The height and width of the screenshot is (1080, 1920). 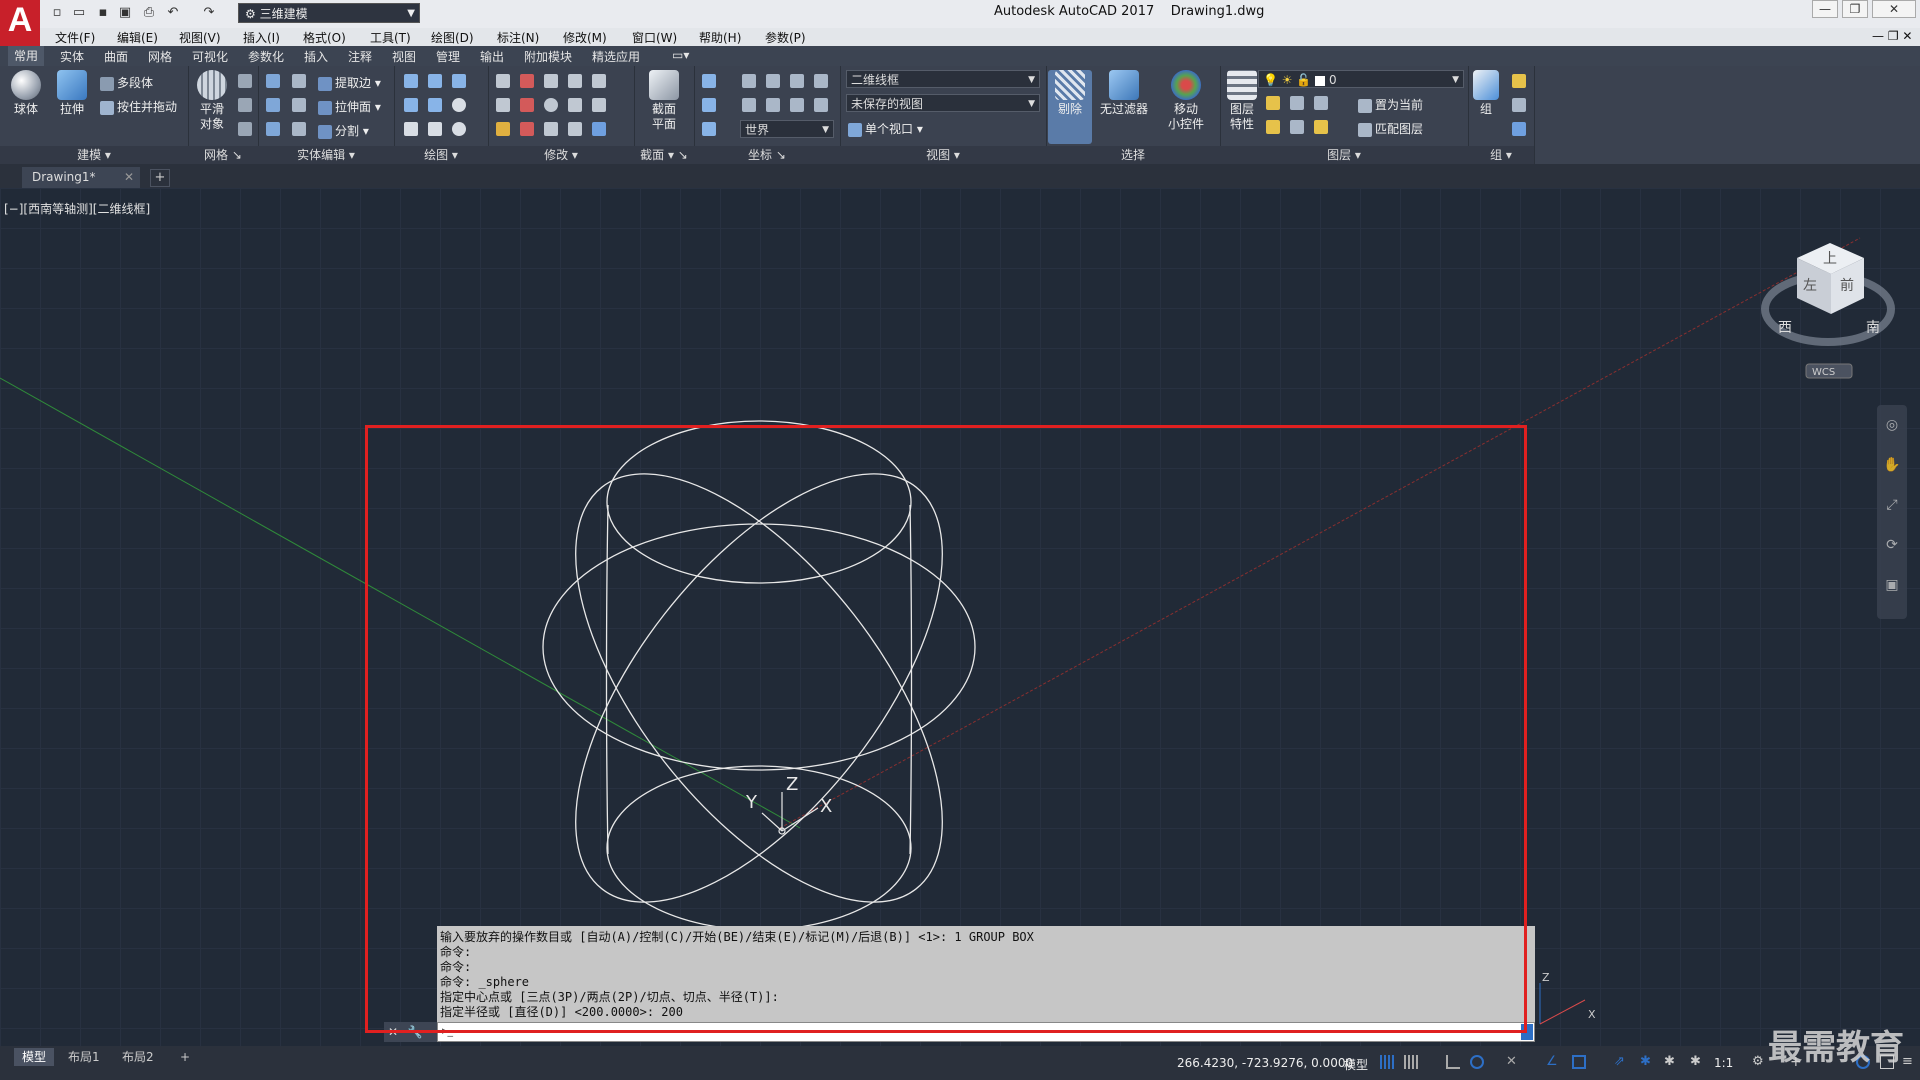 I want to click on sphere-button: 球体, so click(x=26, y=93).